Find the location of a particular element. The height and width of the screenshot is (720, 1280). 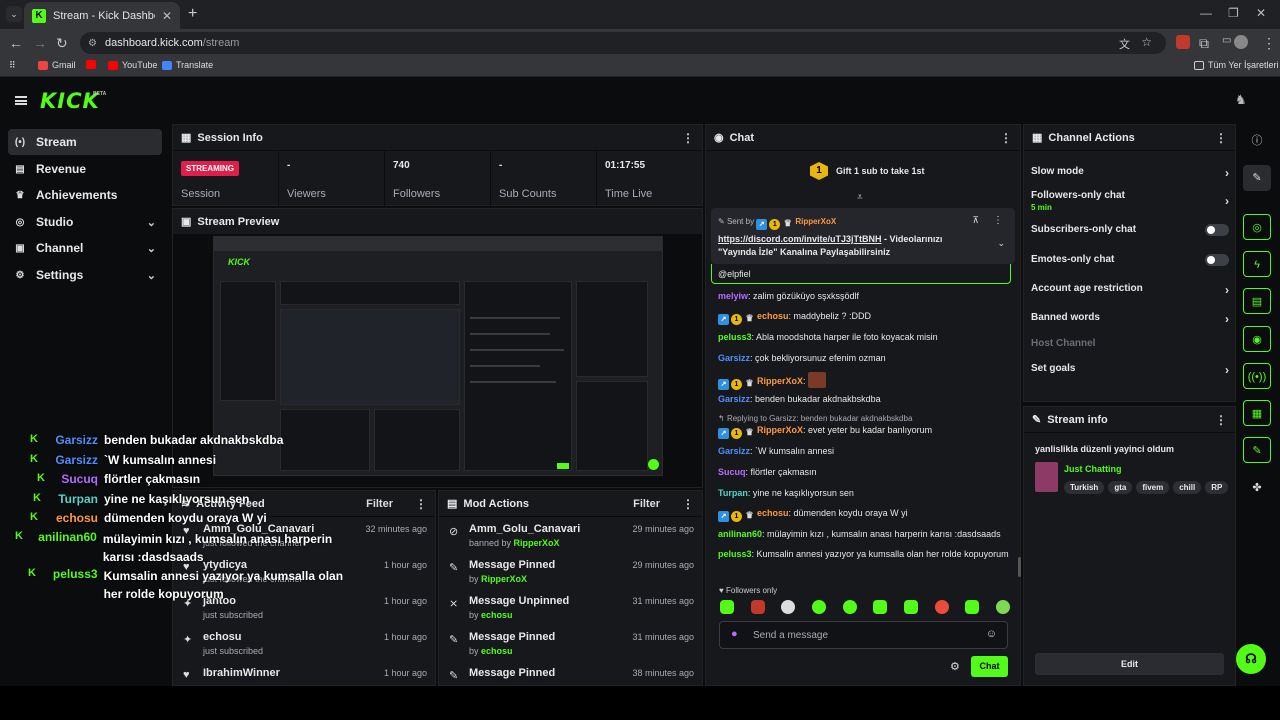

lightning-icon: ϟ is located at coordinates (1257, 264).